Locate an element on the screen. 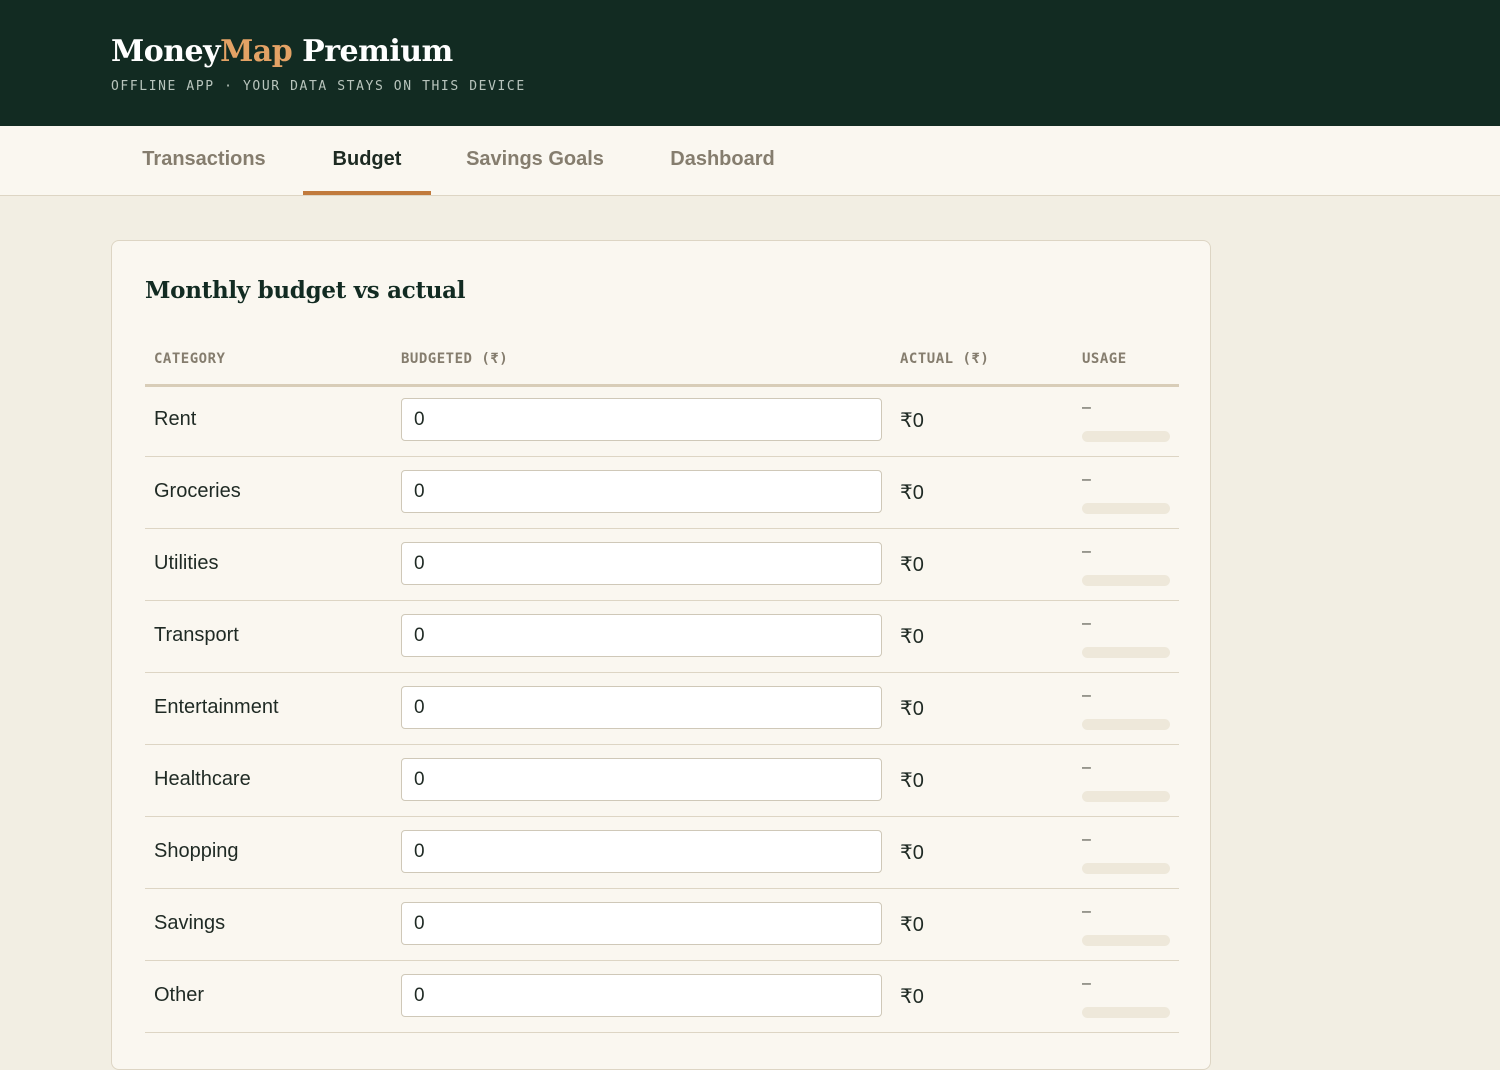 The width and height of the screenshot is (1500, 1070). table-row: Rent ₹0 – is located at coordinates (662, 421).